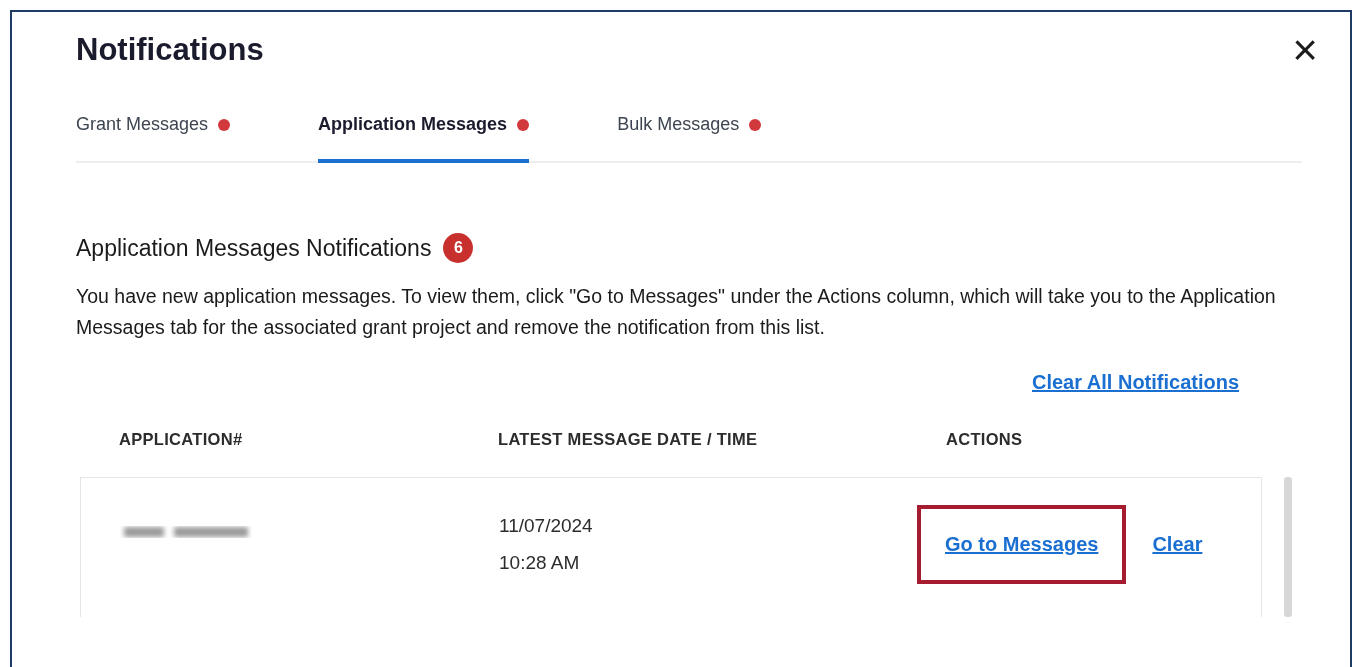  Describe the element at coordinates (181, 439) in the screenshot. I see `column-header: APPLICATION#` at that location.